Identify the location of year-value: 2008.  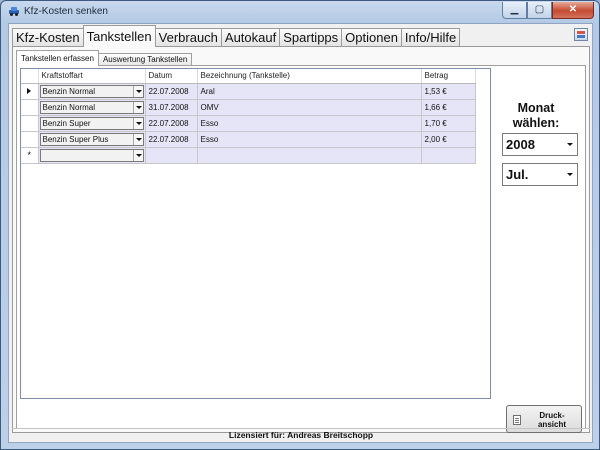
(520, 144).